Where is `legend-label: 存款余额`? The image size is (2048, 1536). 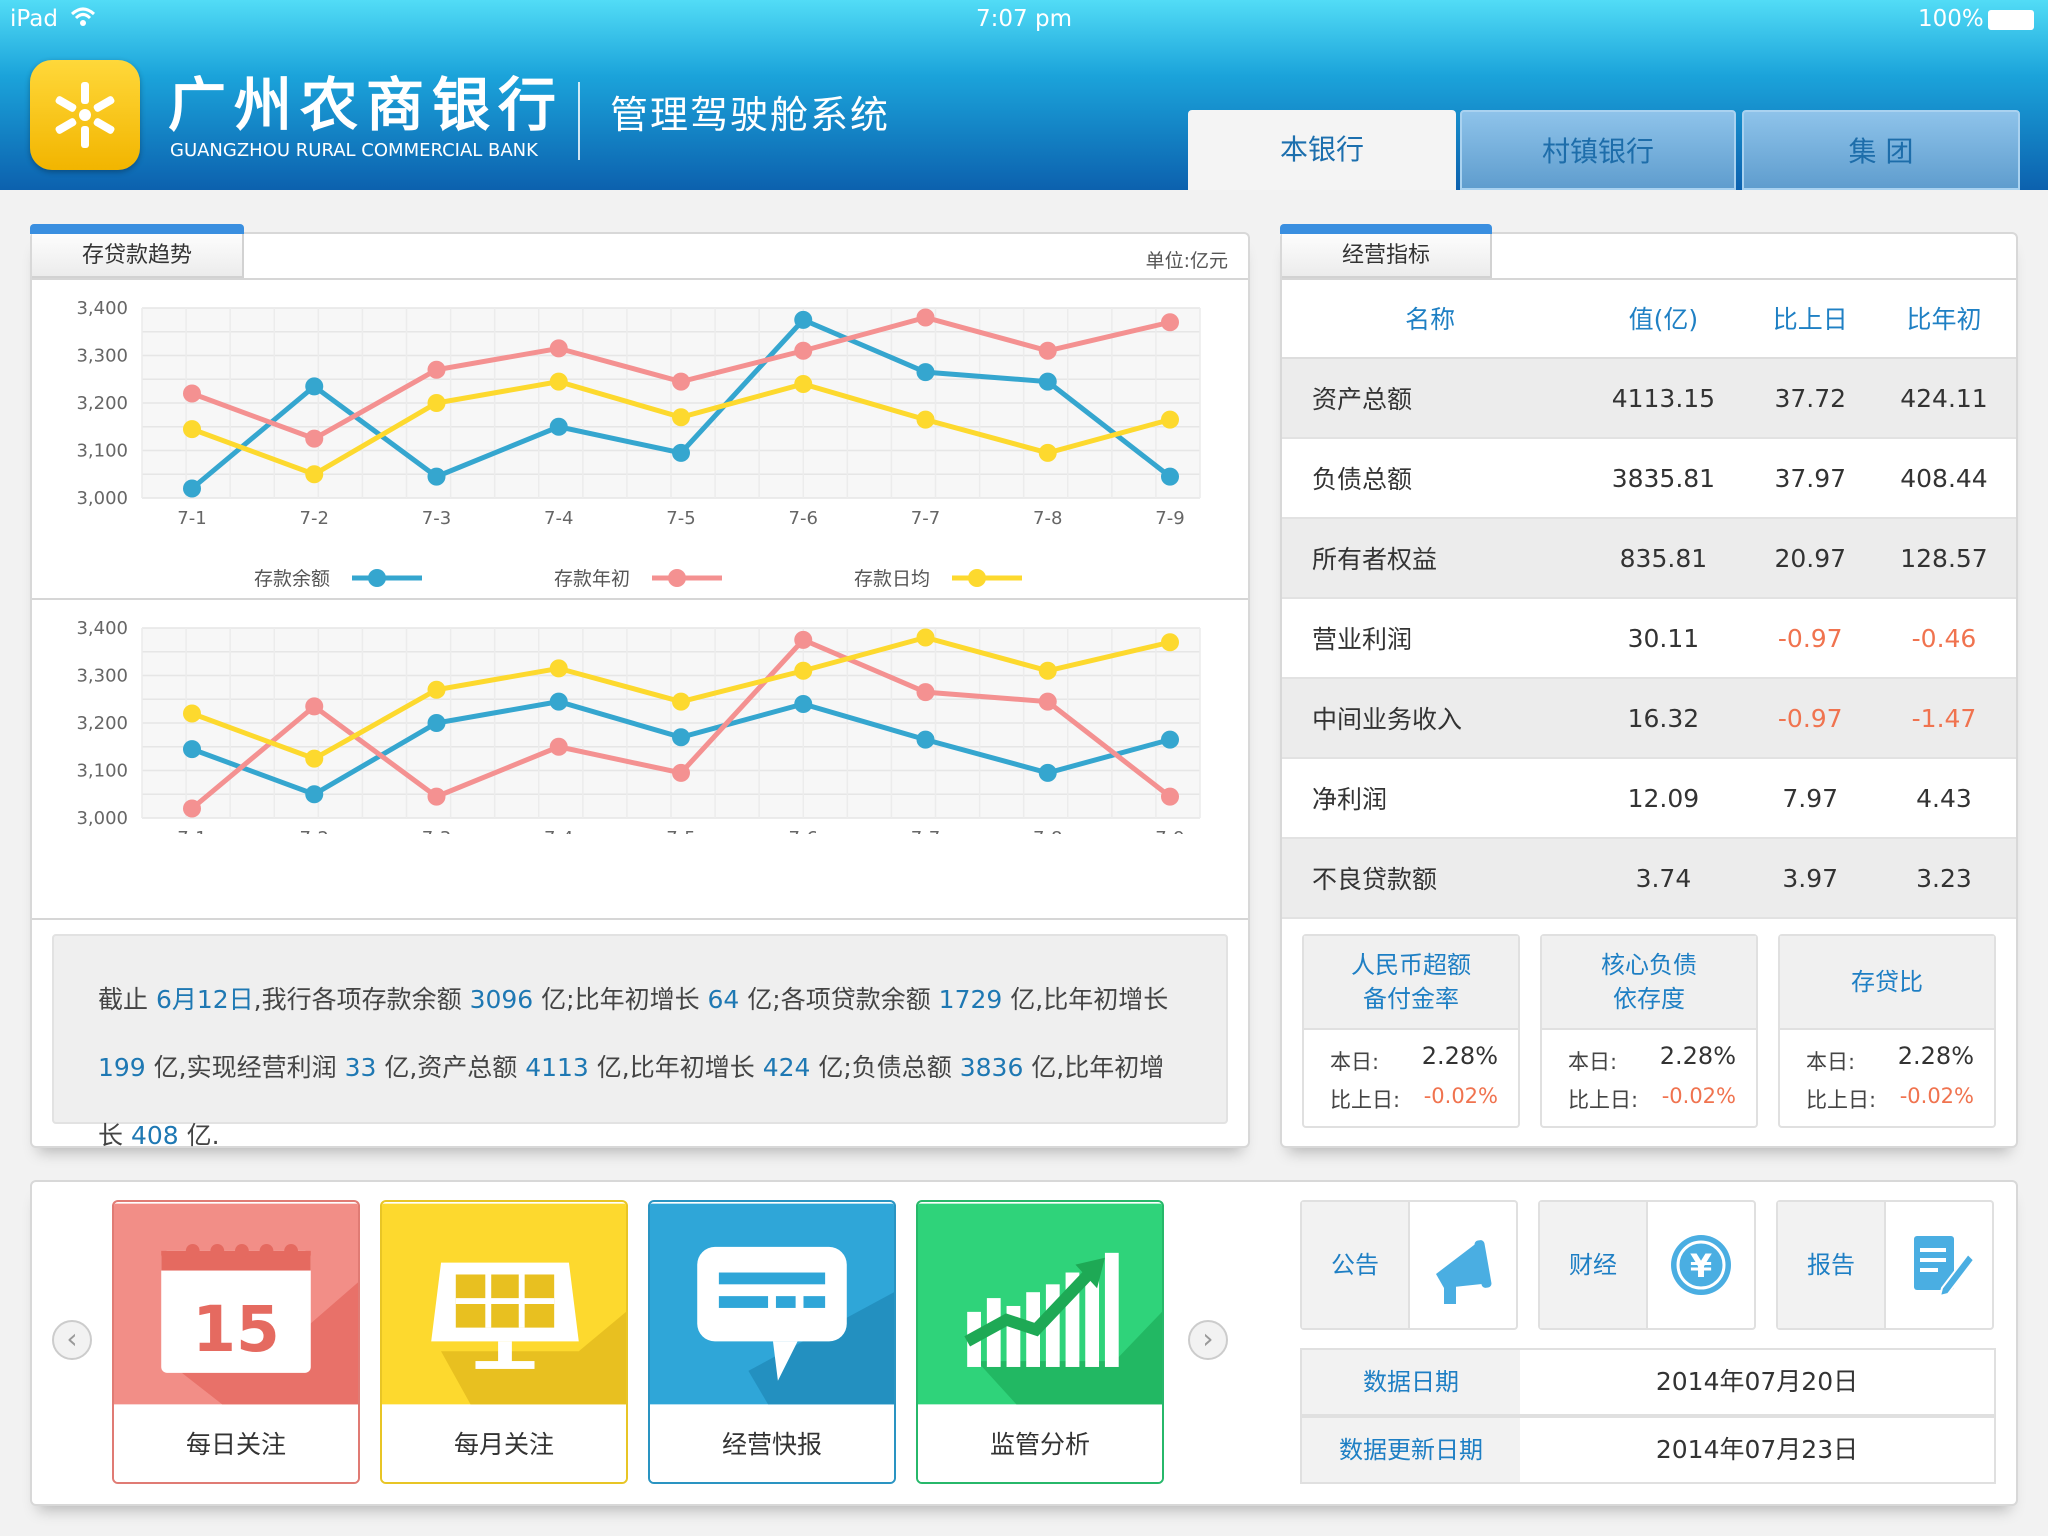
legend-label: 存款余额 is located at coordinates (292, 579).